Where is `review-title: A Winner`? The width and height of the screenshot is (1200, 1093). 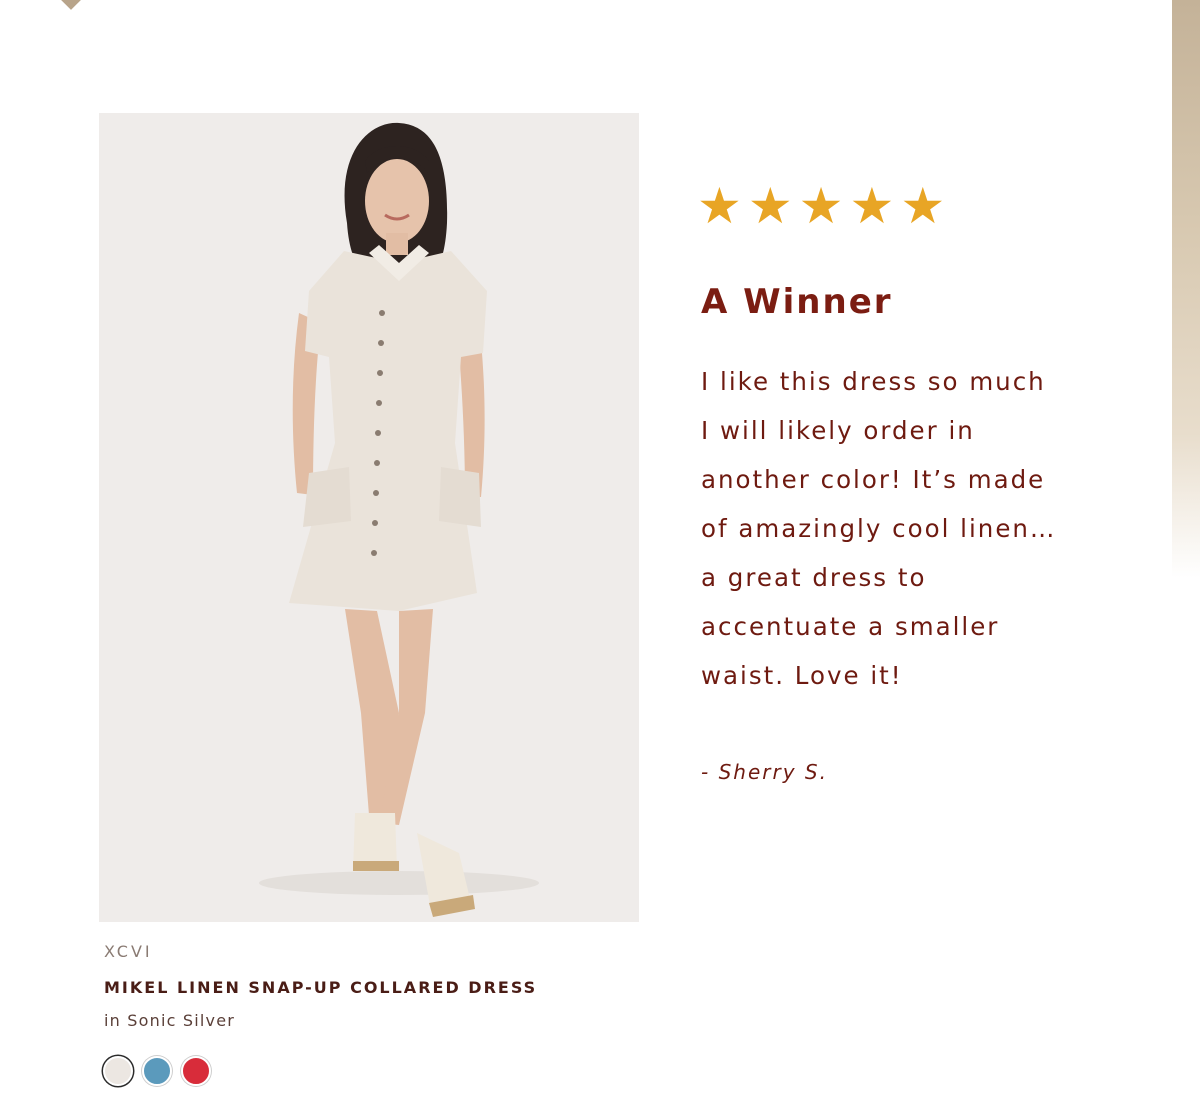
review-title: A Winner is located at coordinates (797, 302).